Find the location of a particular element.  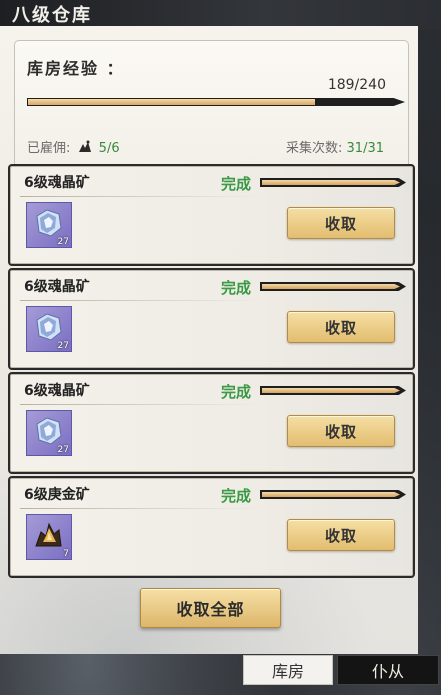

hired-value: 5/6 is located at coordinates (109, 148).